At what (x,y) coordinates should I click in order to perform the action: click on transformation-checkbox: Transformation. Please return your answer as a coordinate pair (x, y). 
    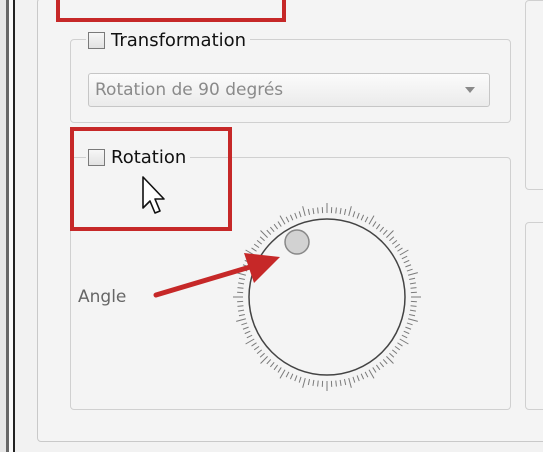
    Looking at the image, I should click on (168, 40).